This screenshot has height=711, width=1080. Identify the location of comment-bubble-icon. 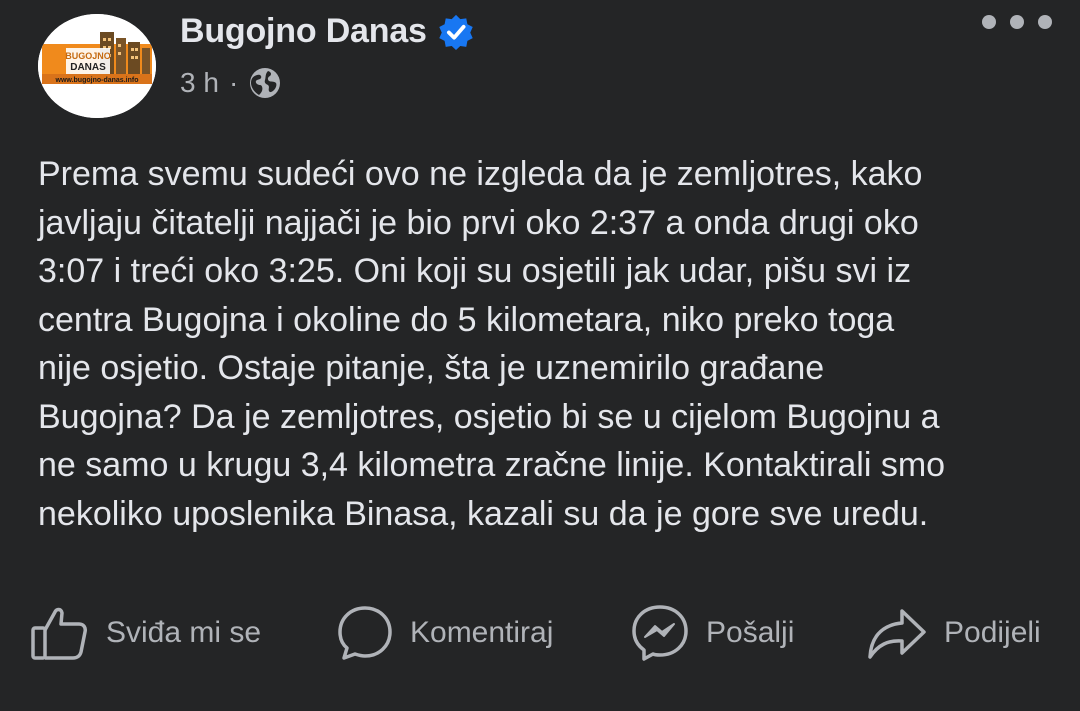
(365, 633).